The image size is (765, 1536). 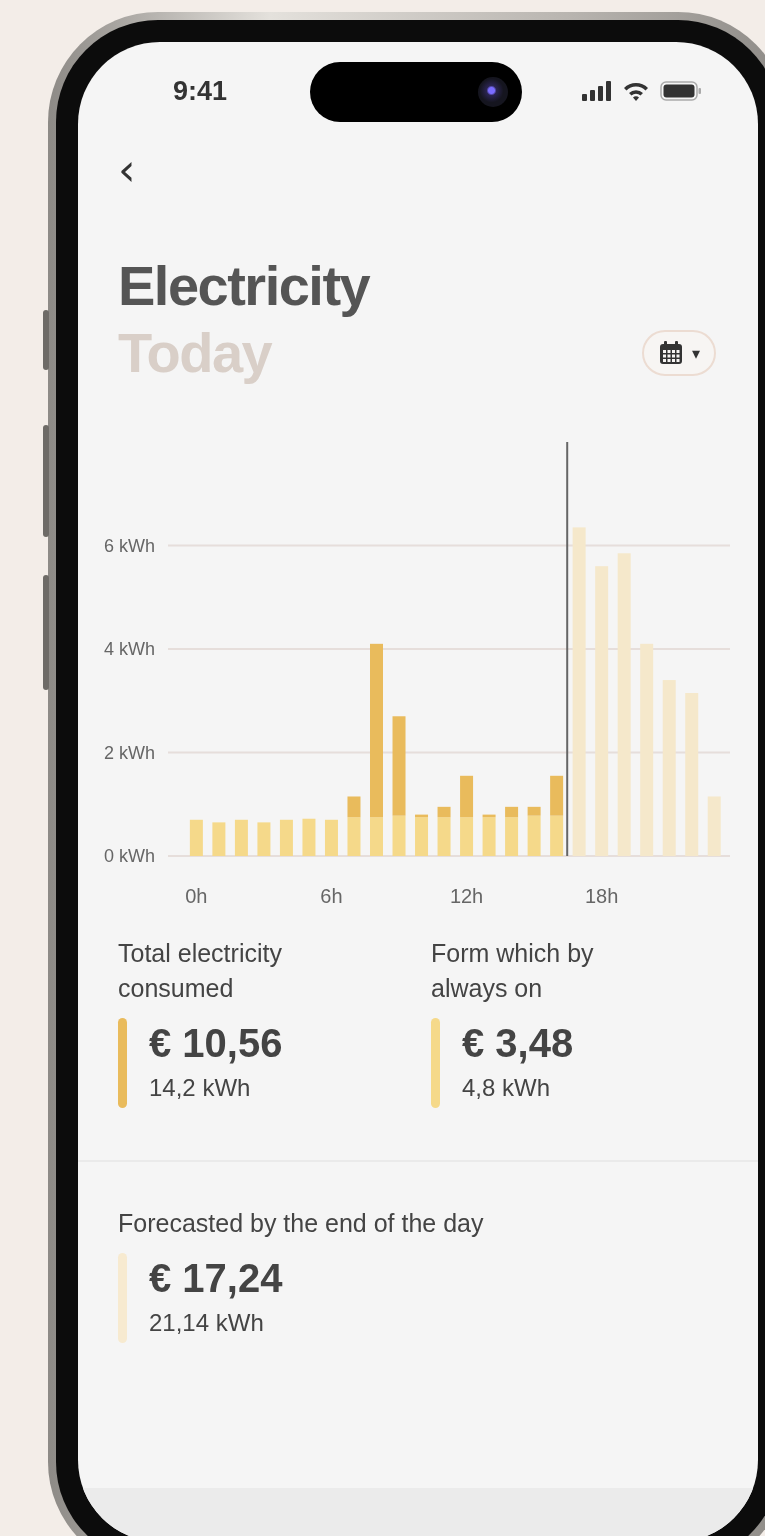 What do you see at coordinates (200, 91) in the screenshot?
I see `status-time: 9:41` at bounding box center [200, 91].